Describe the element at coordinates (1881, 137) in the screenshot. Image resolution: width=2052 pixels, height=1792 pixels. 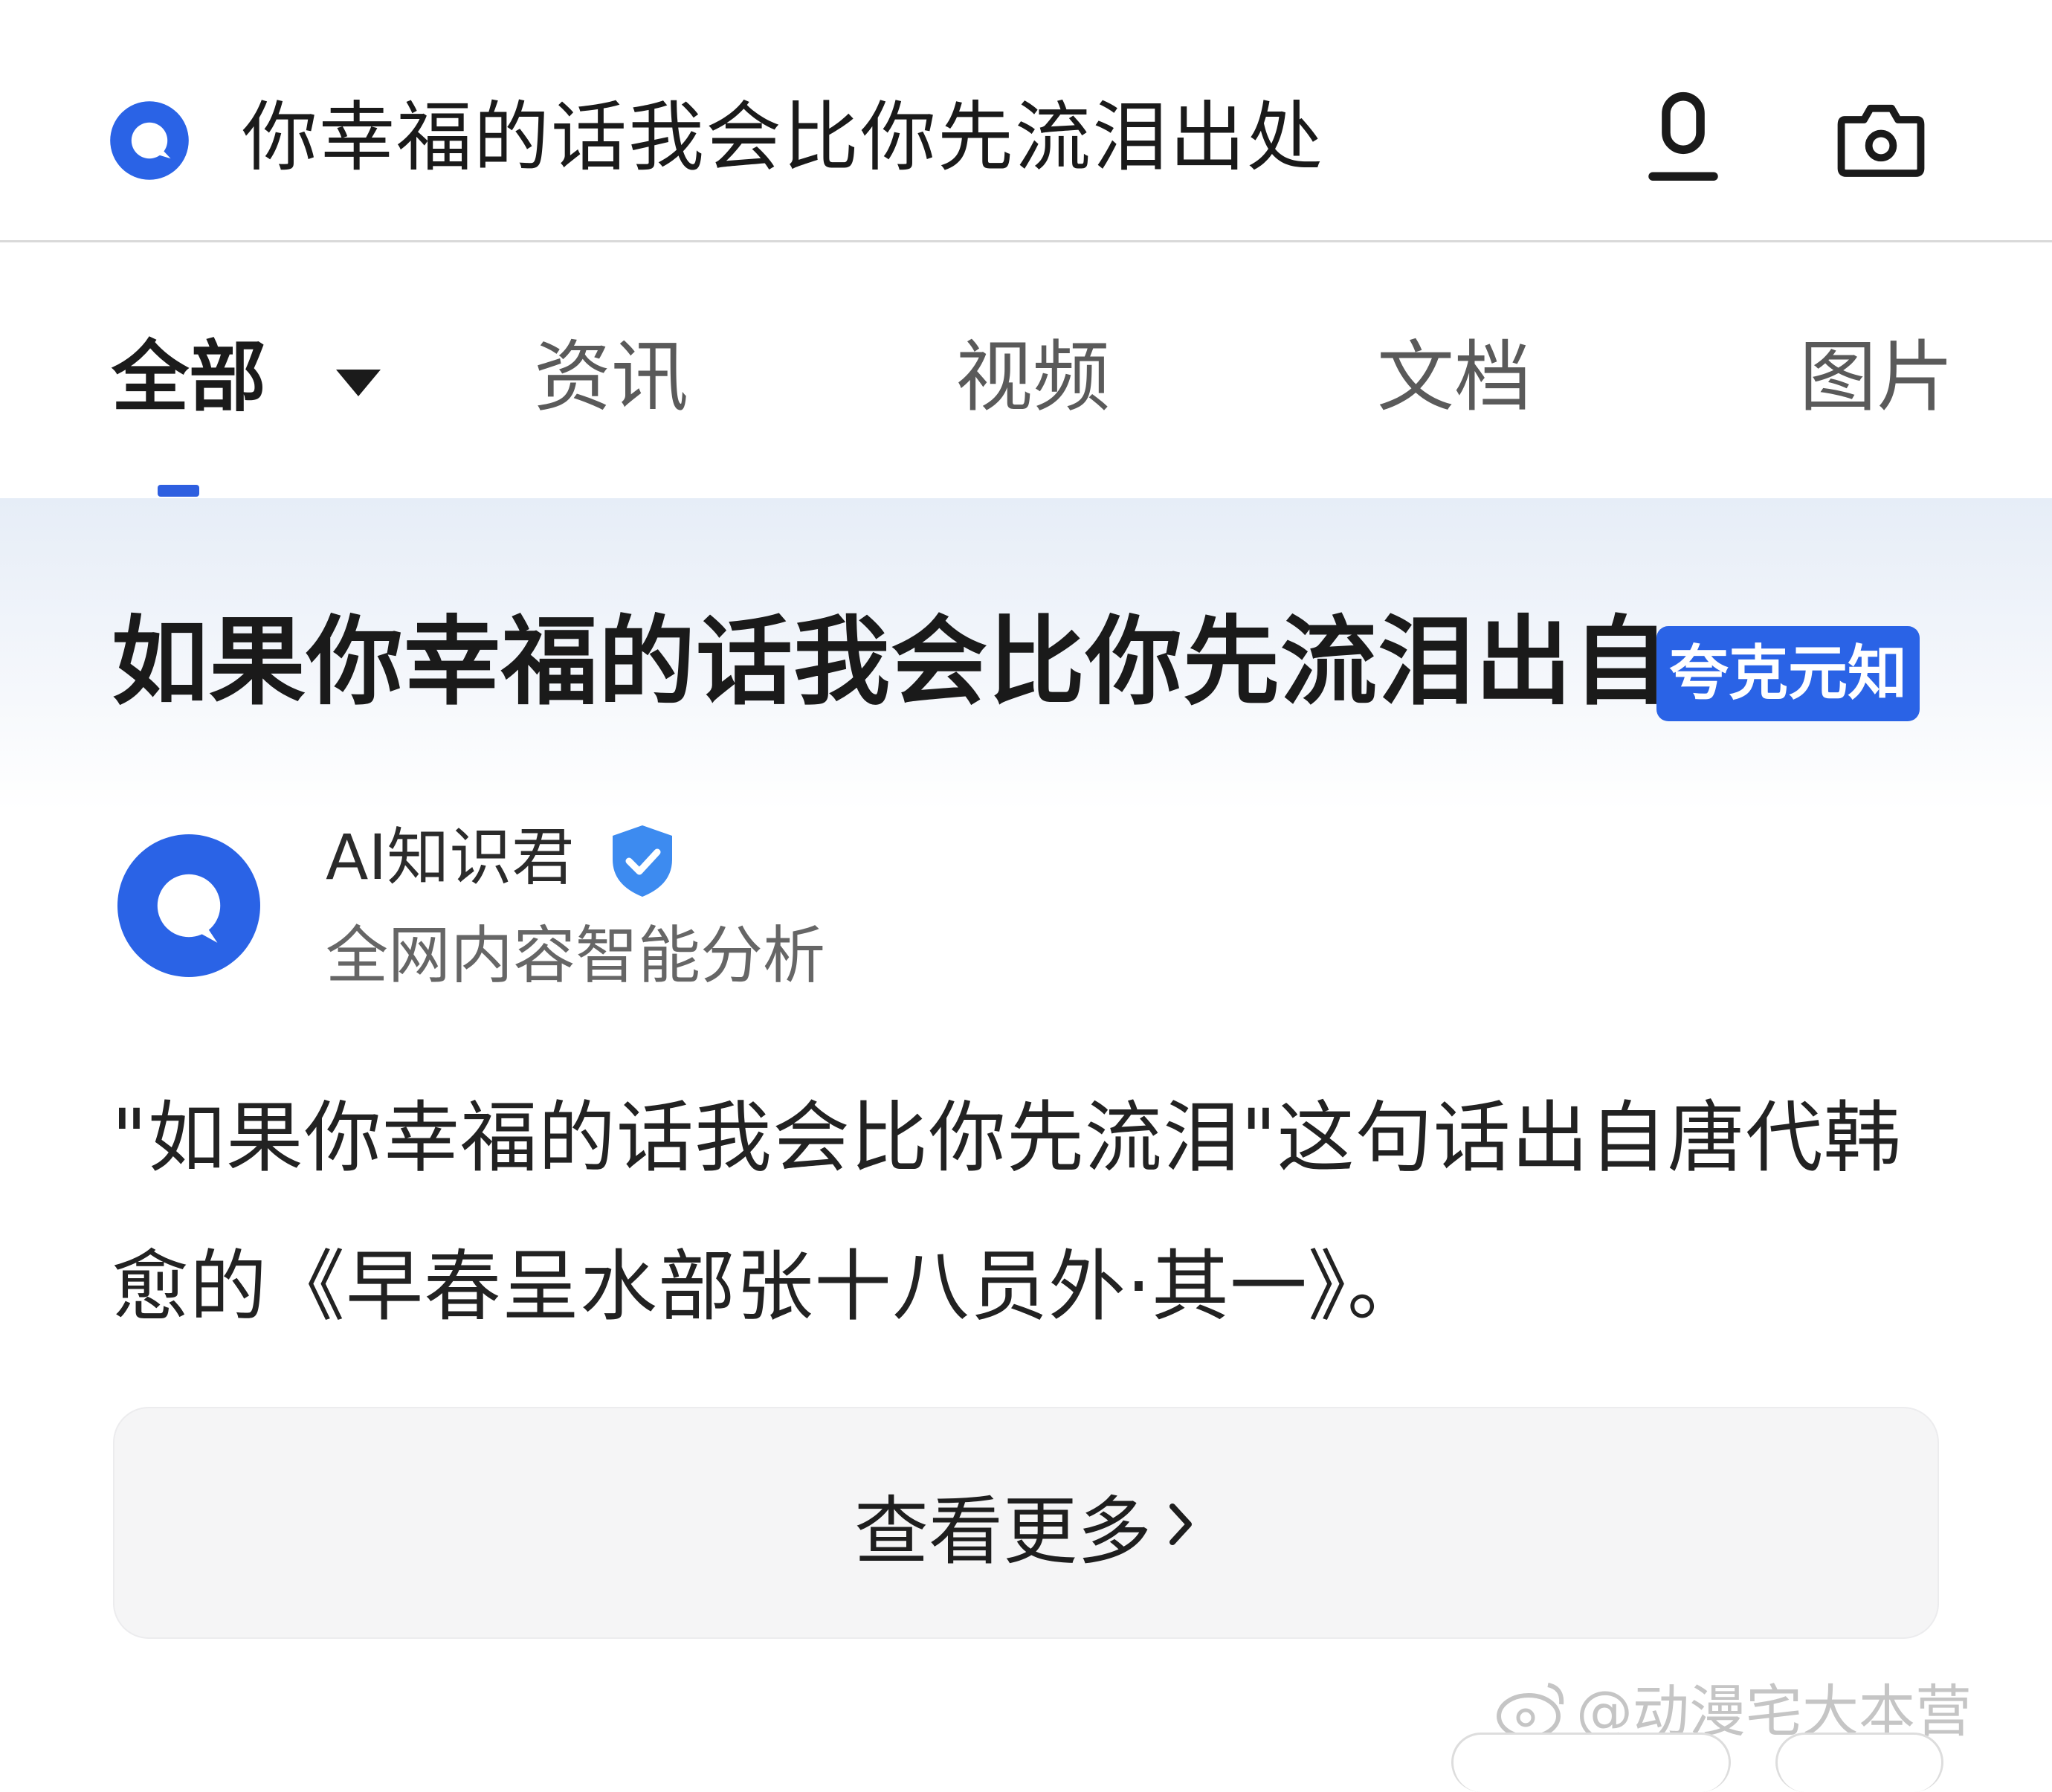
I see `camera-icon` at that location.